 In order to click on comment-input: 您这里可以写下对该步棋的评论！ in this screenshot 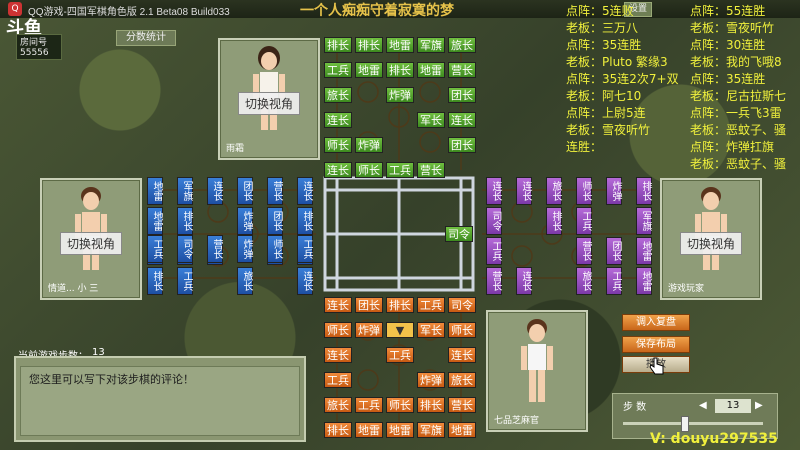, I will do `click(160, 401)`.